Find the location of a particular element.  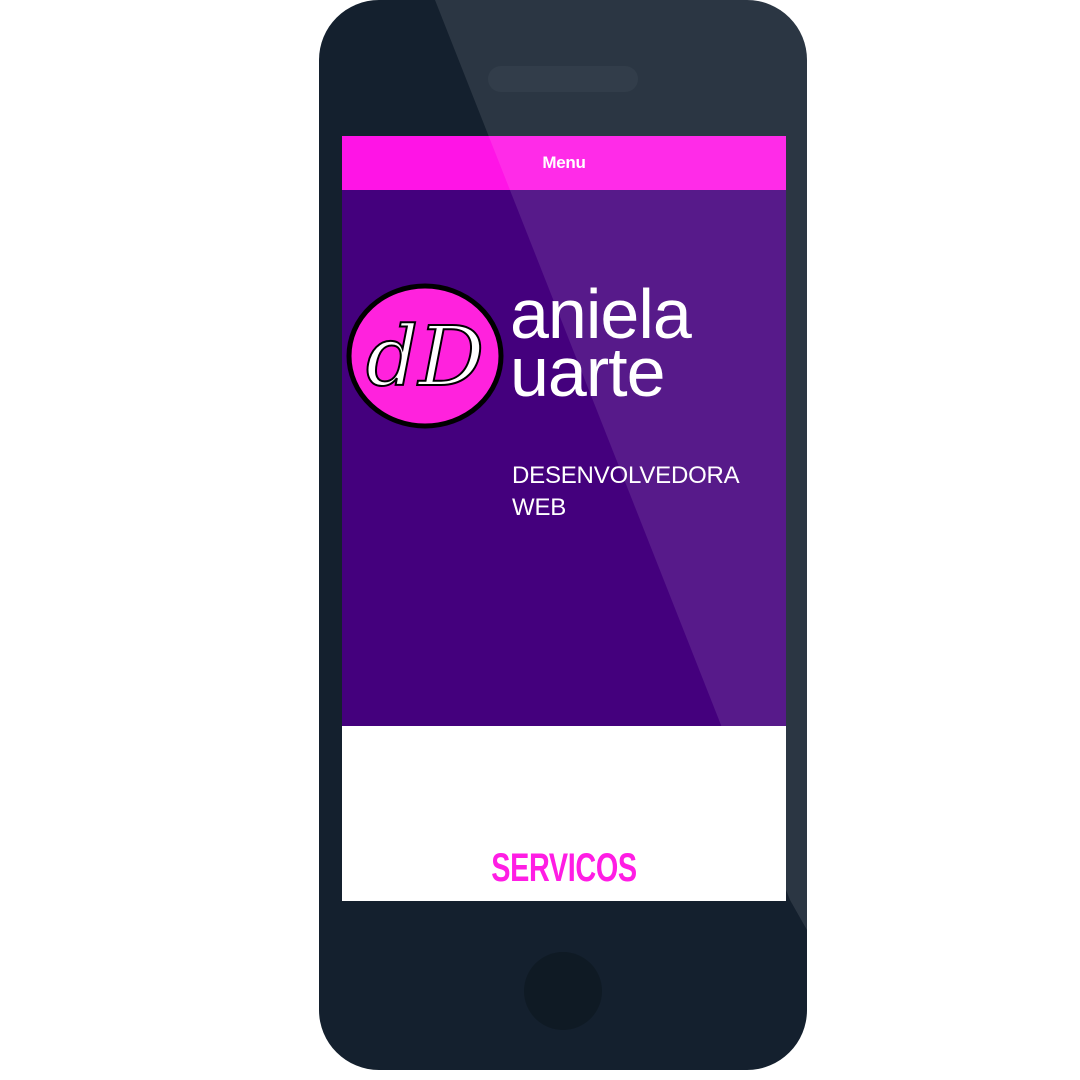

menu-label: Menu is located at coordinates (564, 162).